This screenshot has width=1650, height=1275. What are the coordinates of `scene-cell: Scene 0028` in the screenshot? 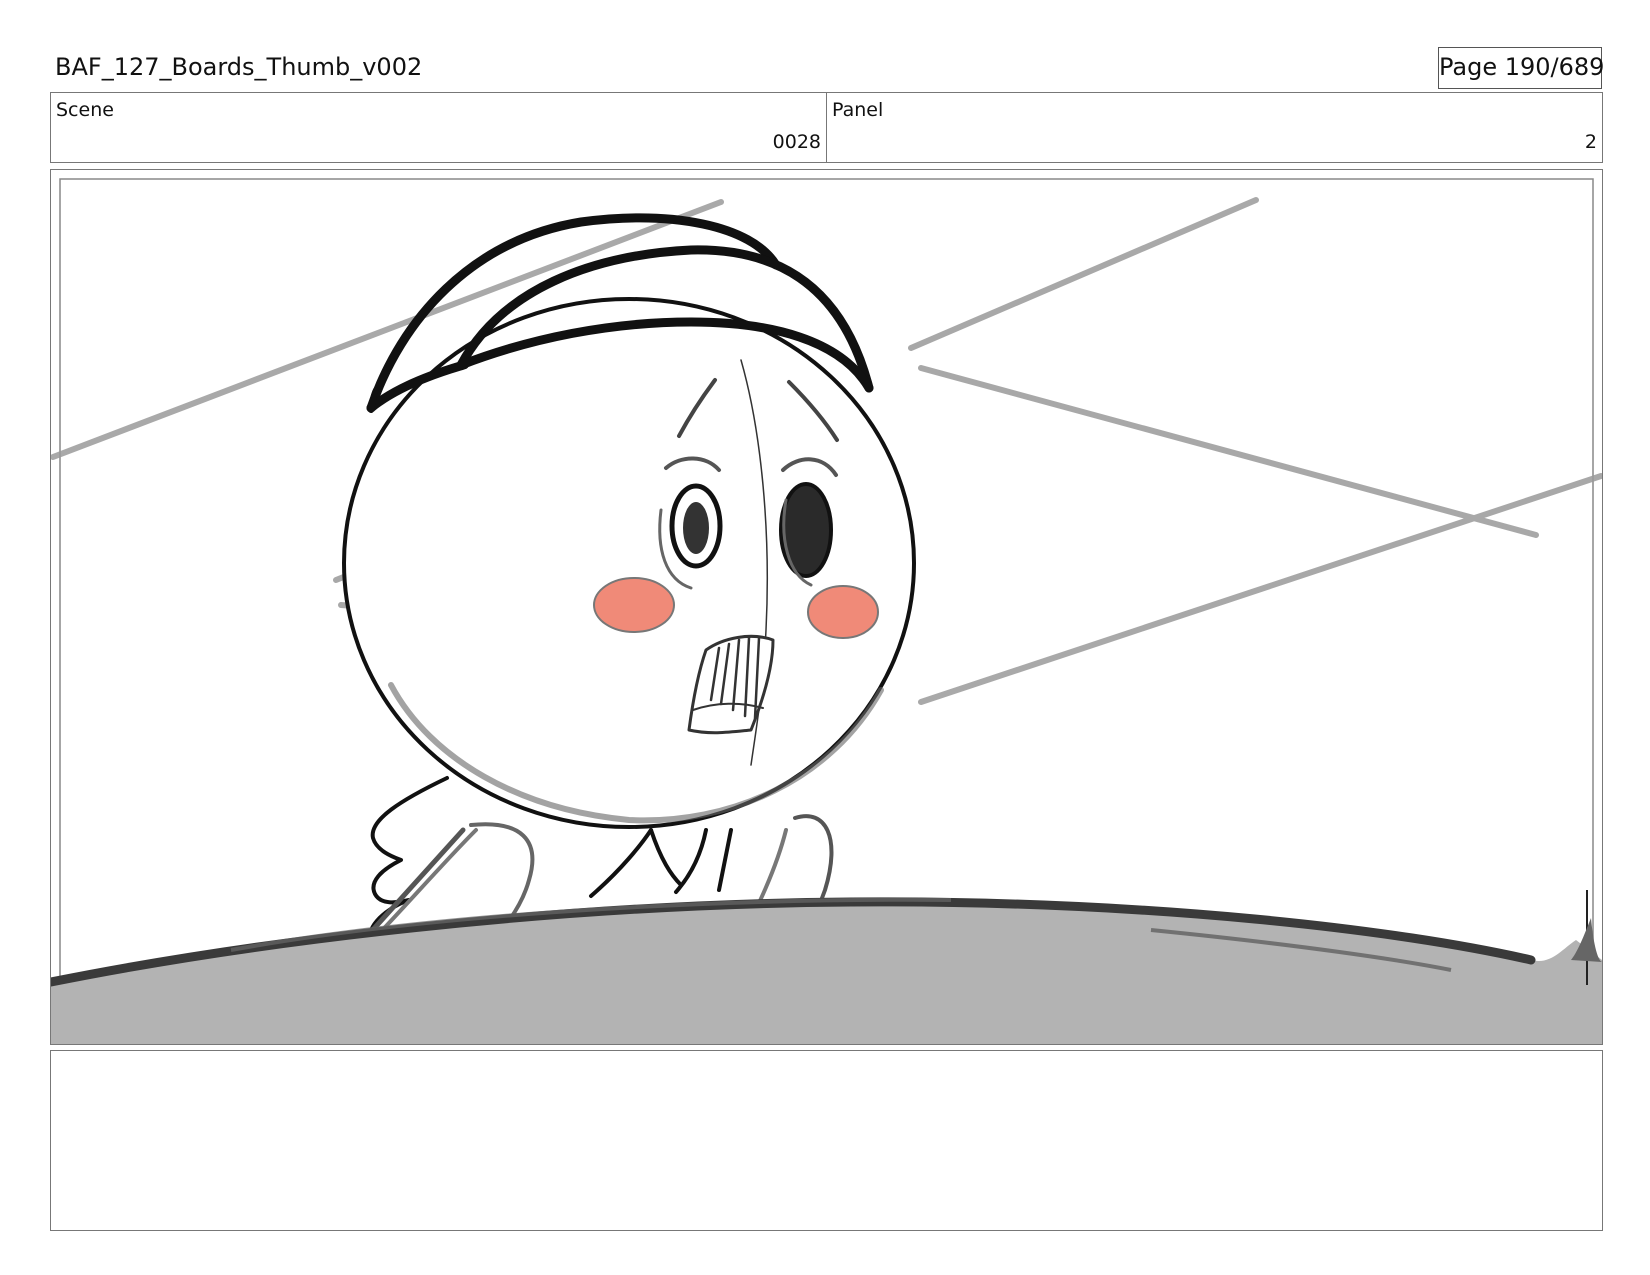 It's located at (438, 127).